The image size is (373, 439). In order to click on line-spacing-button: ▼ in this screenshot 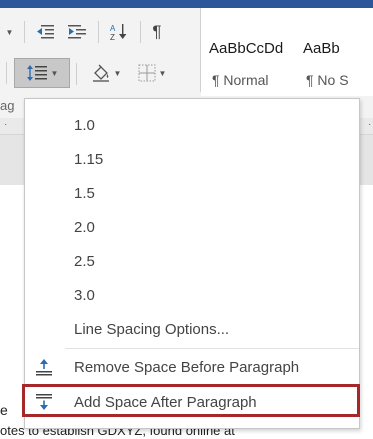, I will do `click(42, 73)`.